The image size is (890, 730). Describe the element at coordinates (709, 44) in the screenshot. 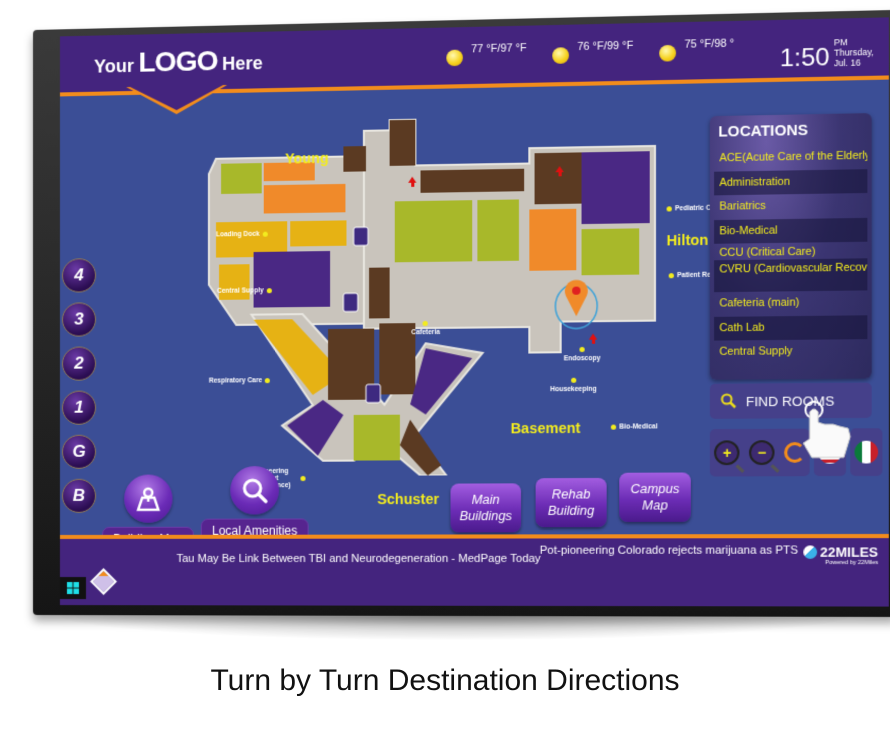

I see `temperature: 75 °F/98 °` at that location.